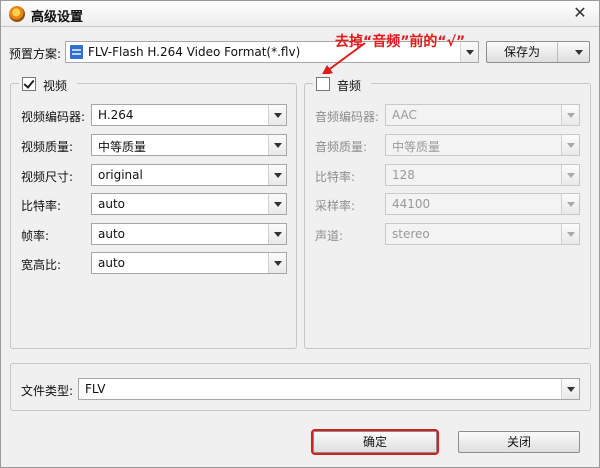  I want to click on audio-encoder-select: AAC, so click(482, 115).